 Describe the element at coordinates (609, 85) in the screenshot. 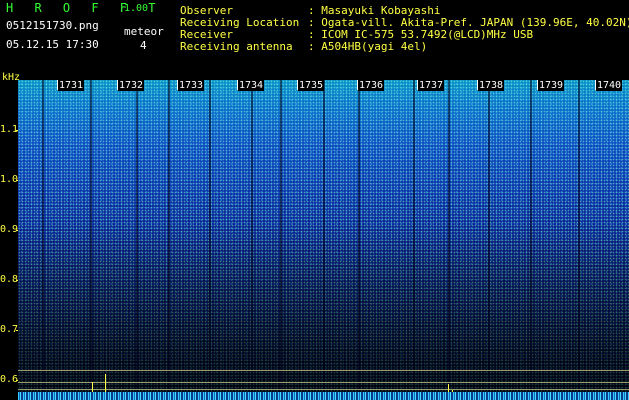

I see `minute-label: 1740` at that location.